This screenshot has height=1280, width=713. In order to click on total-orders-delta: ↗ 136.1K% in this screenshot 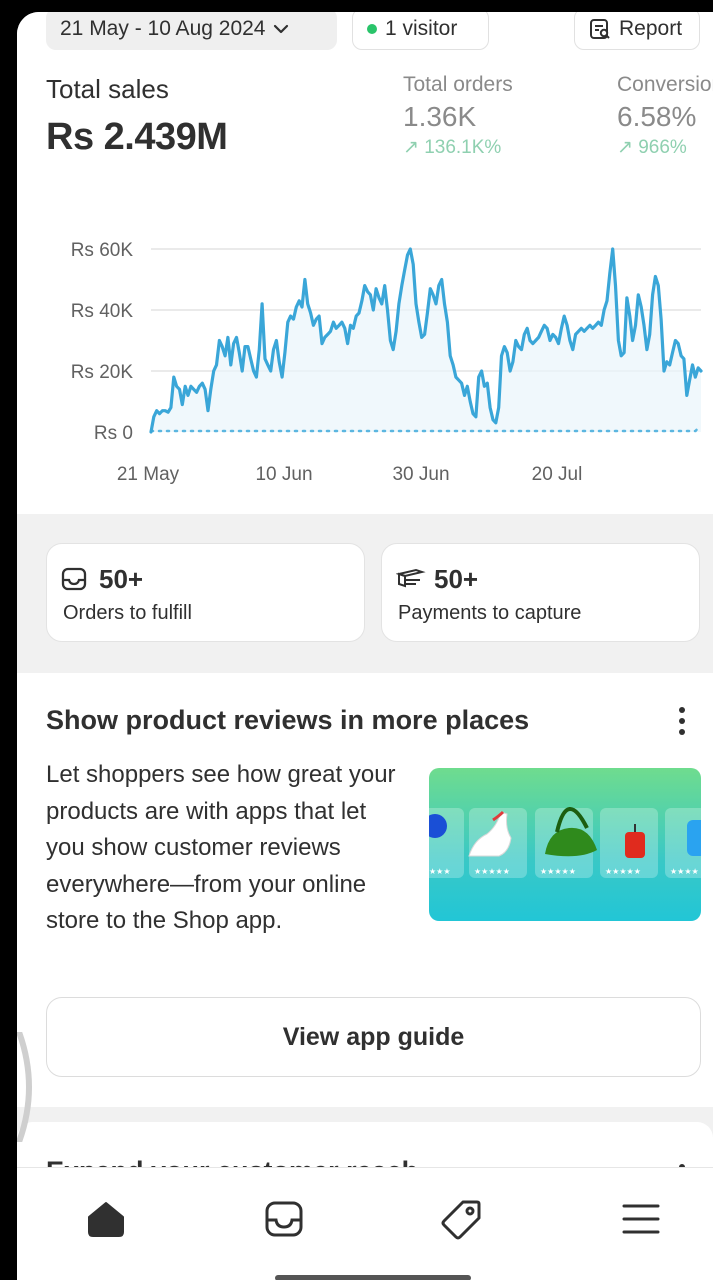, I will do `click(452, 147)`.